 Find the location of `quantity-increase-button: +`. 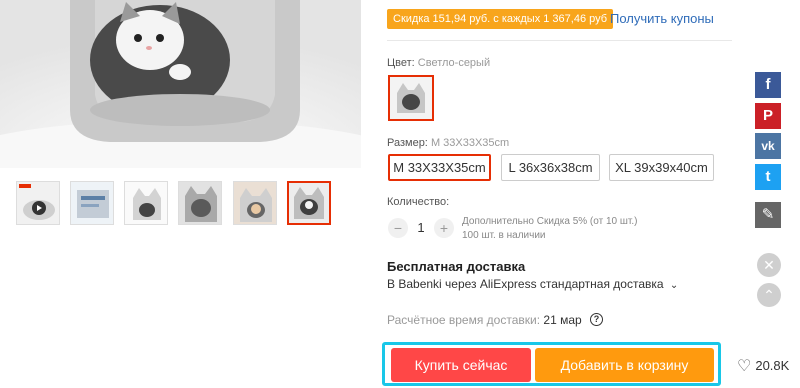

quantity-increase-button: + is located at coordinates (444, 228).